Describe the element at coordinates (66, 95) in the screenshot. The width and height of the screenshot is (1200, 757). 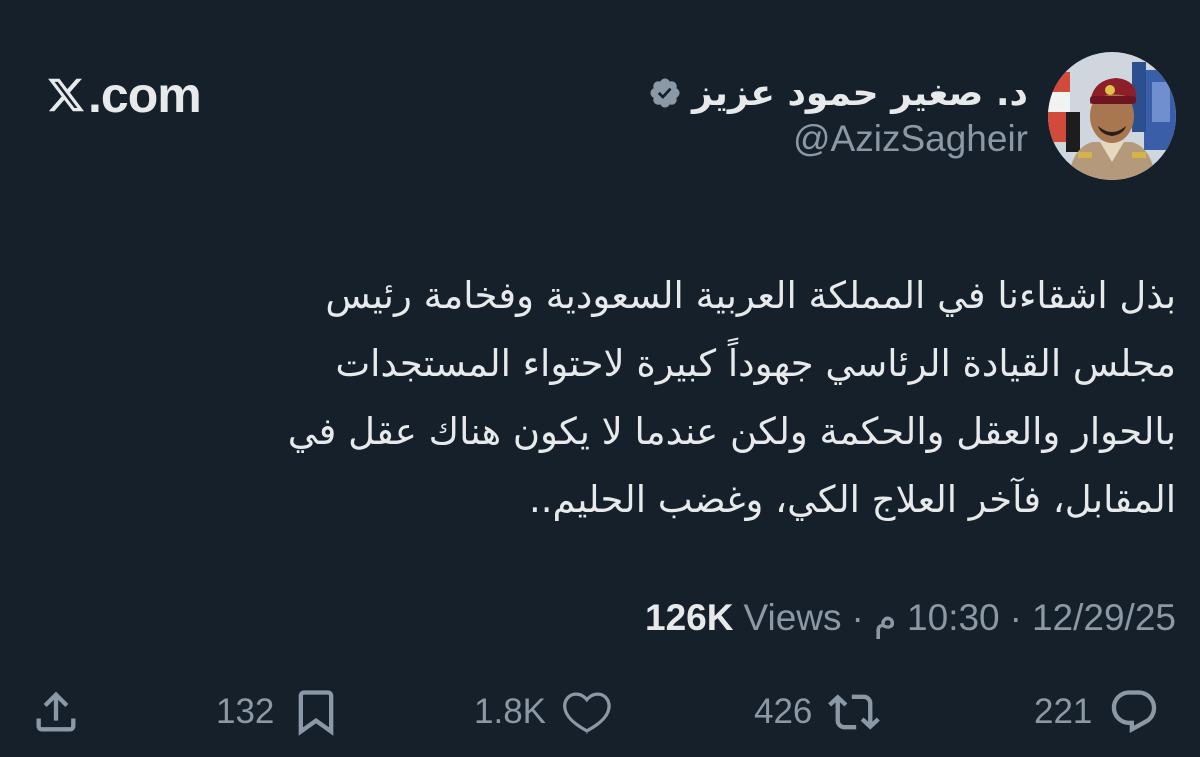
I see `x-logo-icon` at that location.